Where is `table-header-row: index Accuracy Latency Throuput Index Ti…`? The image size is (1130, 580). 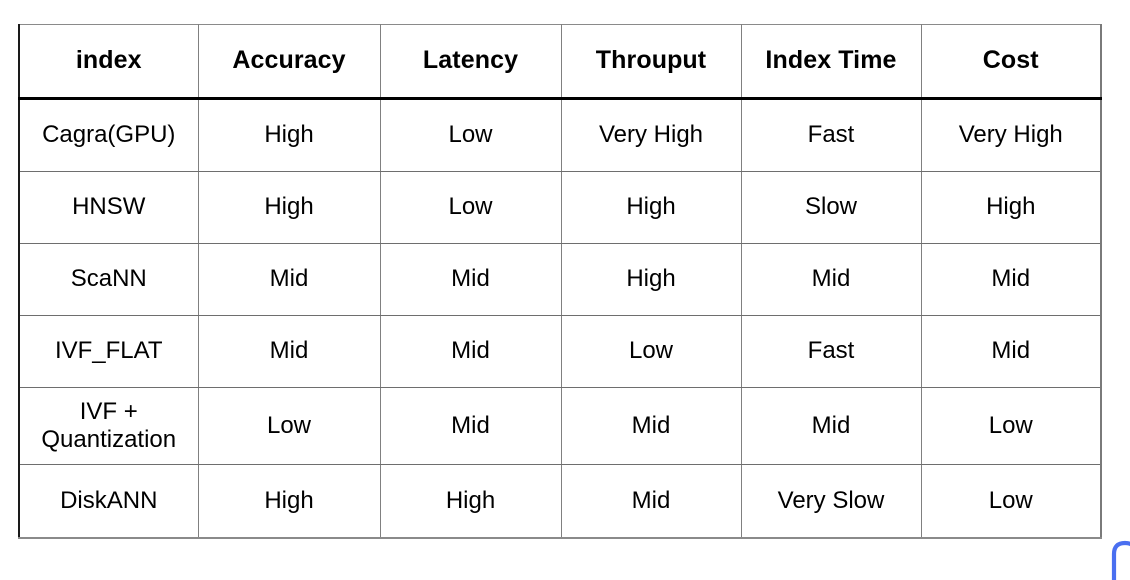 table-header-row: index Accuracy Latency Throuput Index Ti… is located at coordinates (560, 62).